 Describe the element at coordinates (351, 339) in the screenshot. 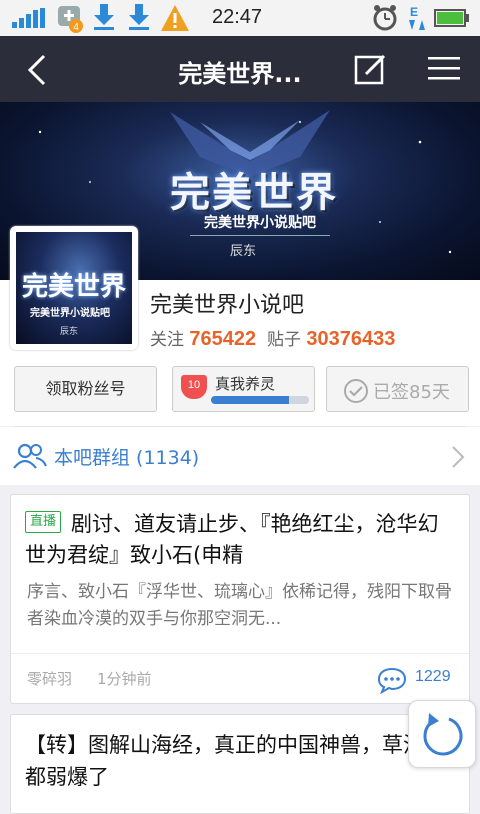

I see `posts-count: 30376433` at that location.